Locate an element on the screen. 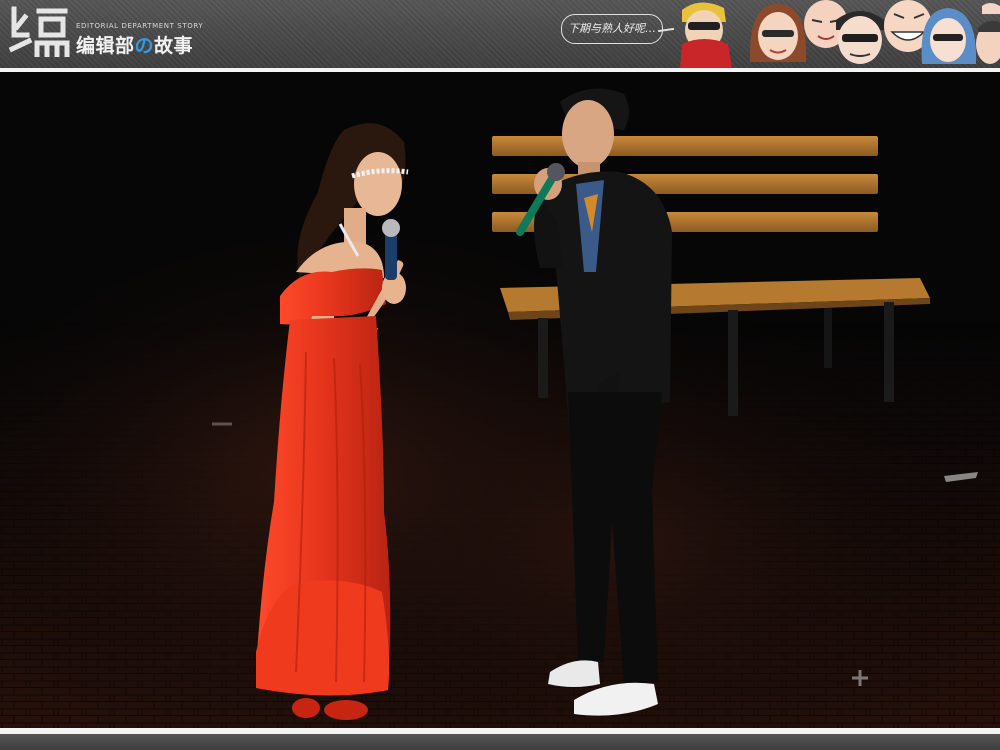 The image size is (1000, 750). logo-mark-icon is located at coordinates (39, 31).